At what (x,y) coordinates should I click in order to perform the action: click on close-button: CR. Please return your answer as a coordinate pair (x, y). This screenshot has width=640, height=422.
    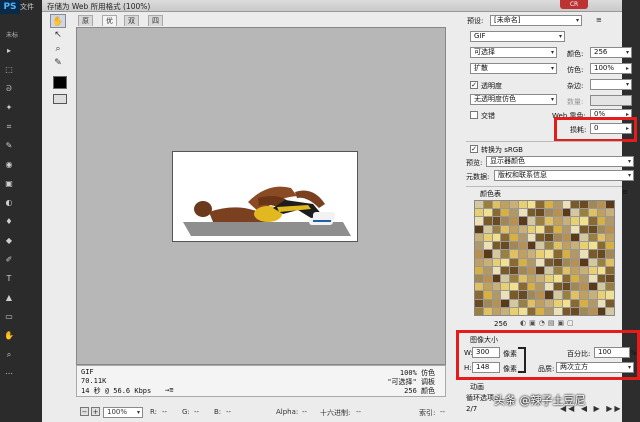
    Looking at the image, I should click on (574, 4).